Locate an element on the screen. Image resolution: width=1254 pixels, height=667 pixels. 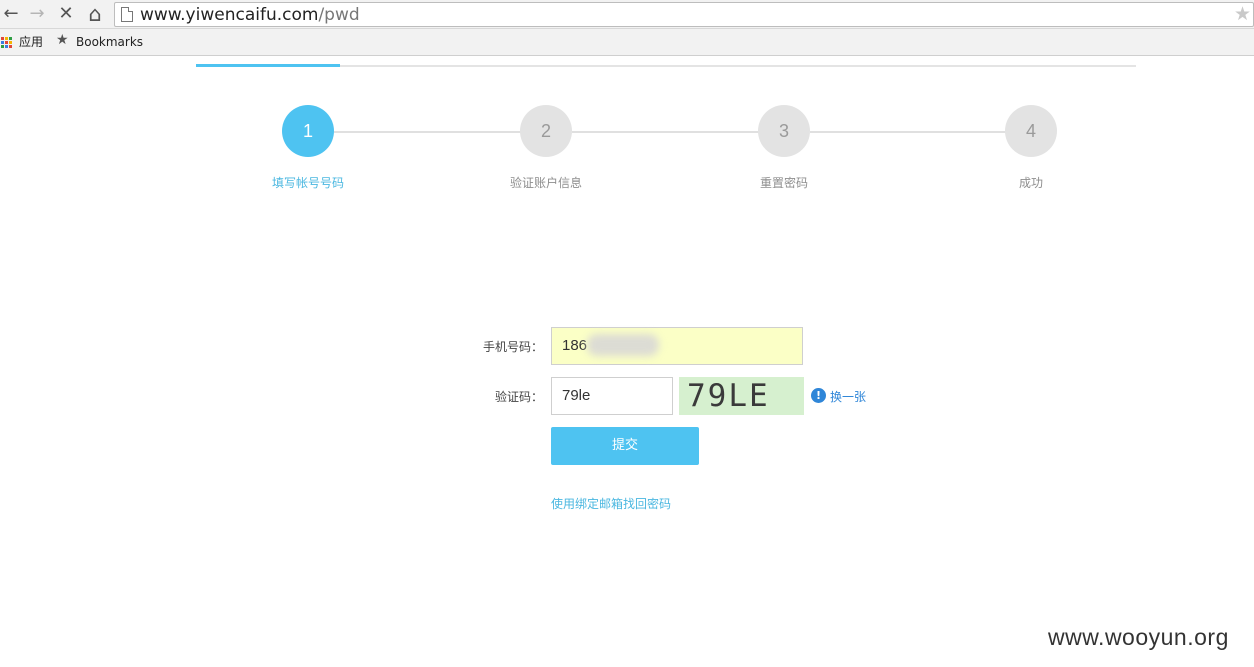
bookmarks-star-icon: ★ is located at coordinates (62, 40).